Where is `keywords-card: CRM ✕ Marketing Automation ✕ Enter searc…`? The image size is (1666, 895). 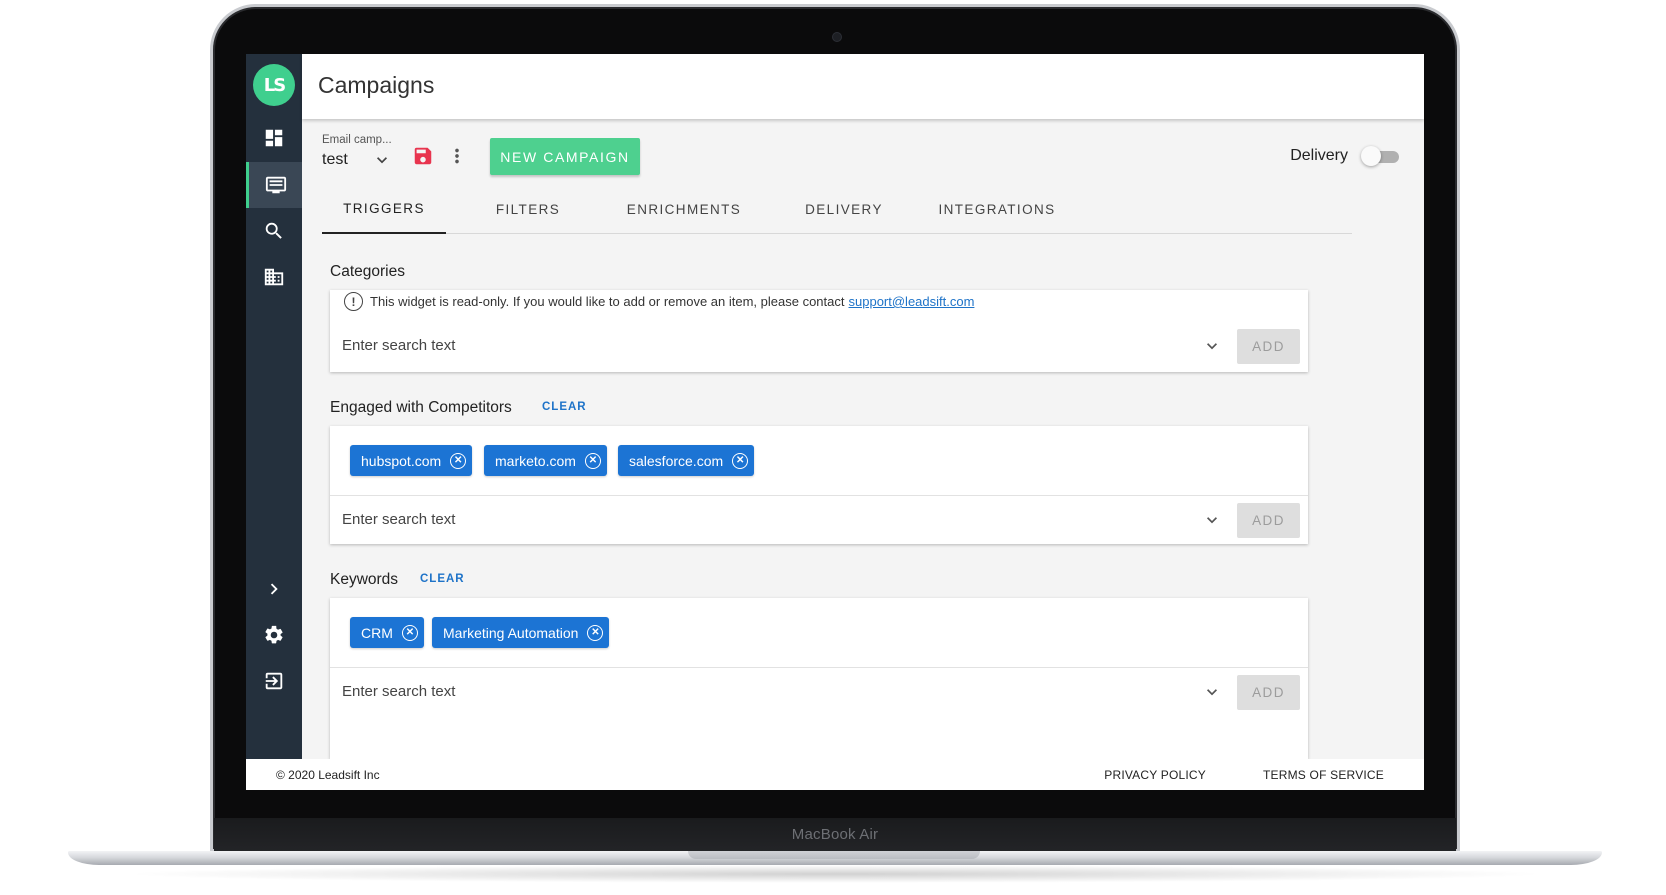 keywords-card: CRM ✕ Marketing Automation ✕ Enter searc… is located at coordinates (819, 678).